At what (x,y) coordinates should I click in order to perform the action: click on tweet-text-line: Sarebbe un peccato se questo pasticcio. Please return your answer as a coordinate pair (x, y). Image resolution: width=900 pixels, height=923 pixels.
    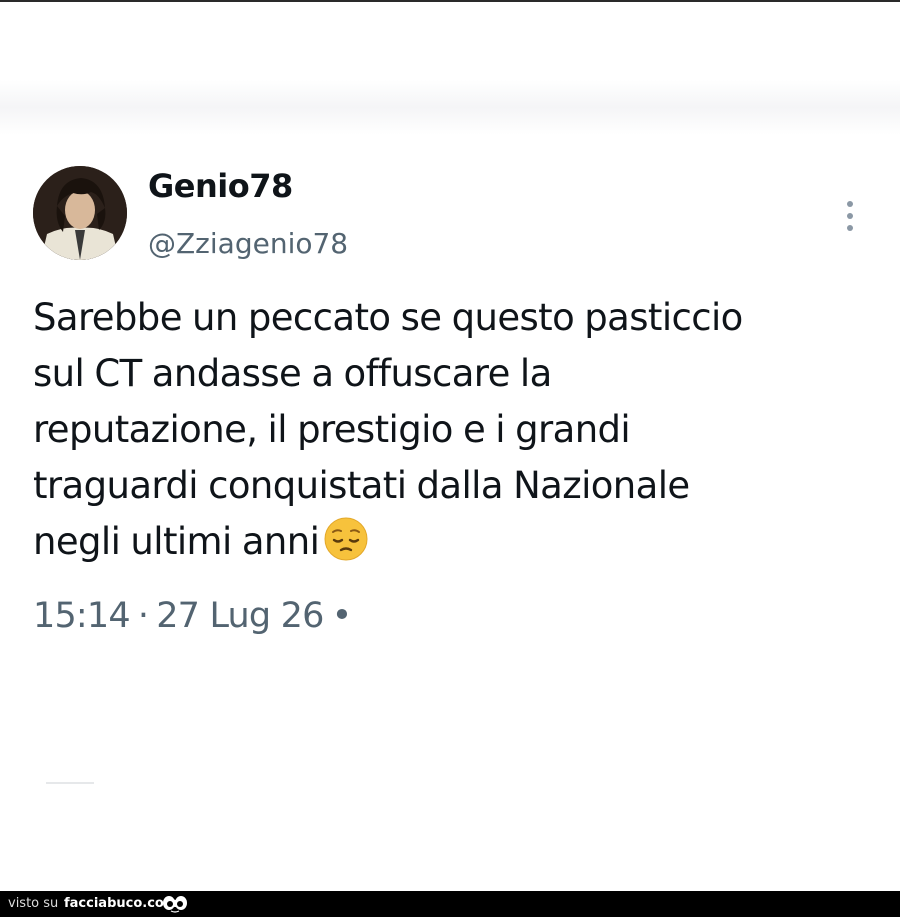
    Looking at the image, I should click on (388, 317).